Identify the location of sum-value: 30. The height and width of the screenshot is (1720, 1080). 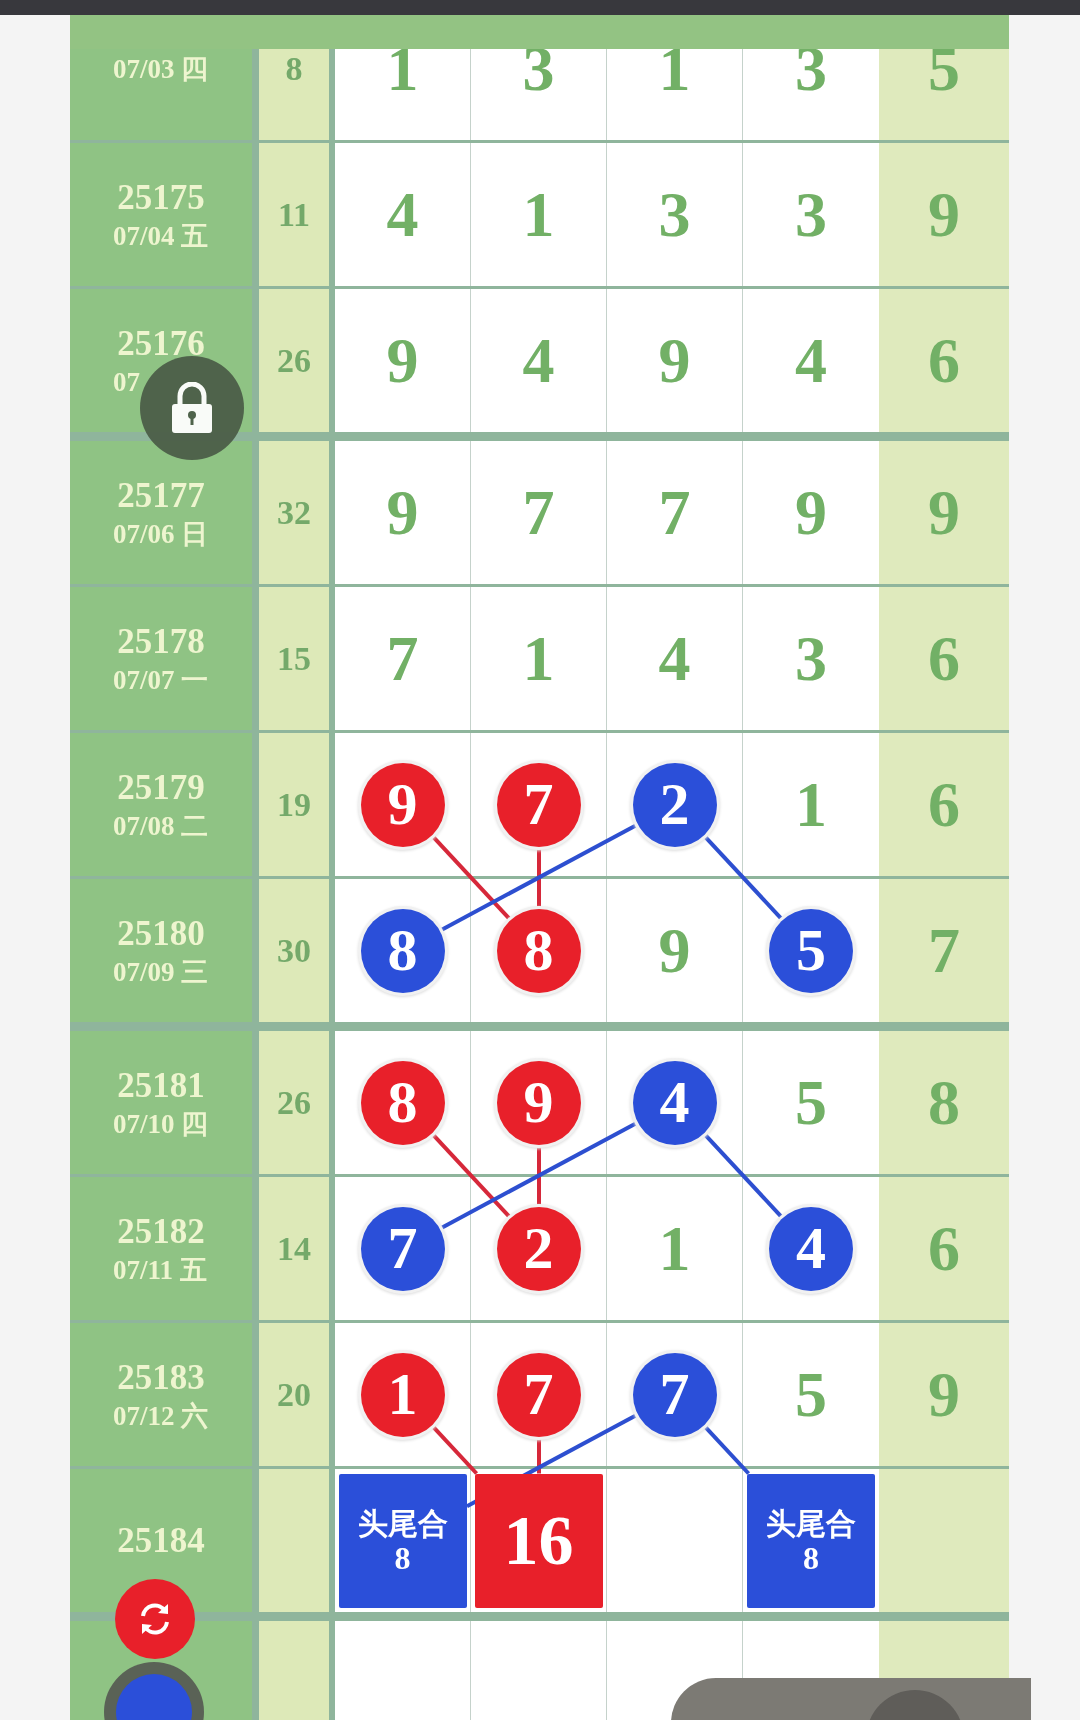
(294, 950).